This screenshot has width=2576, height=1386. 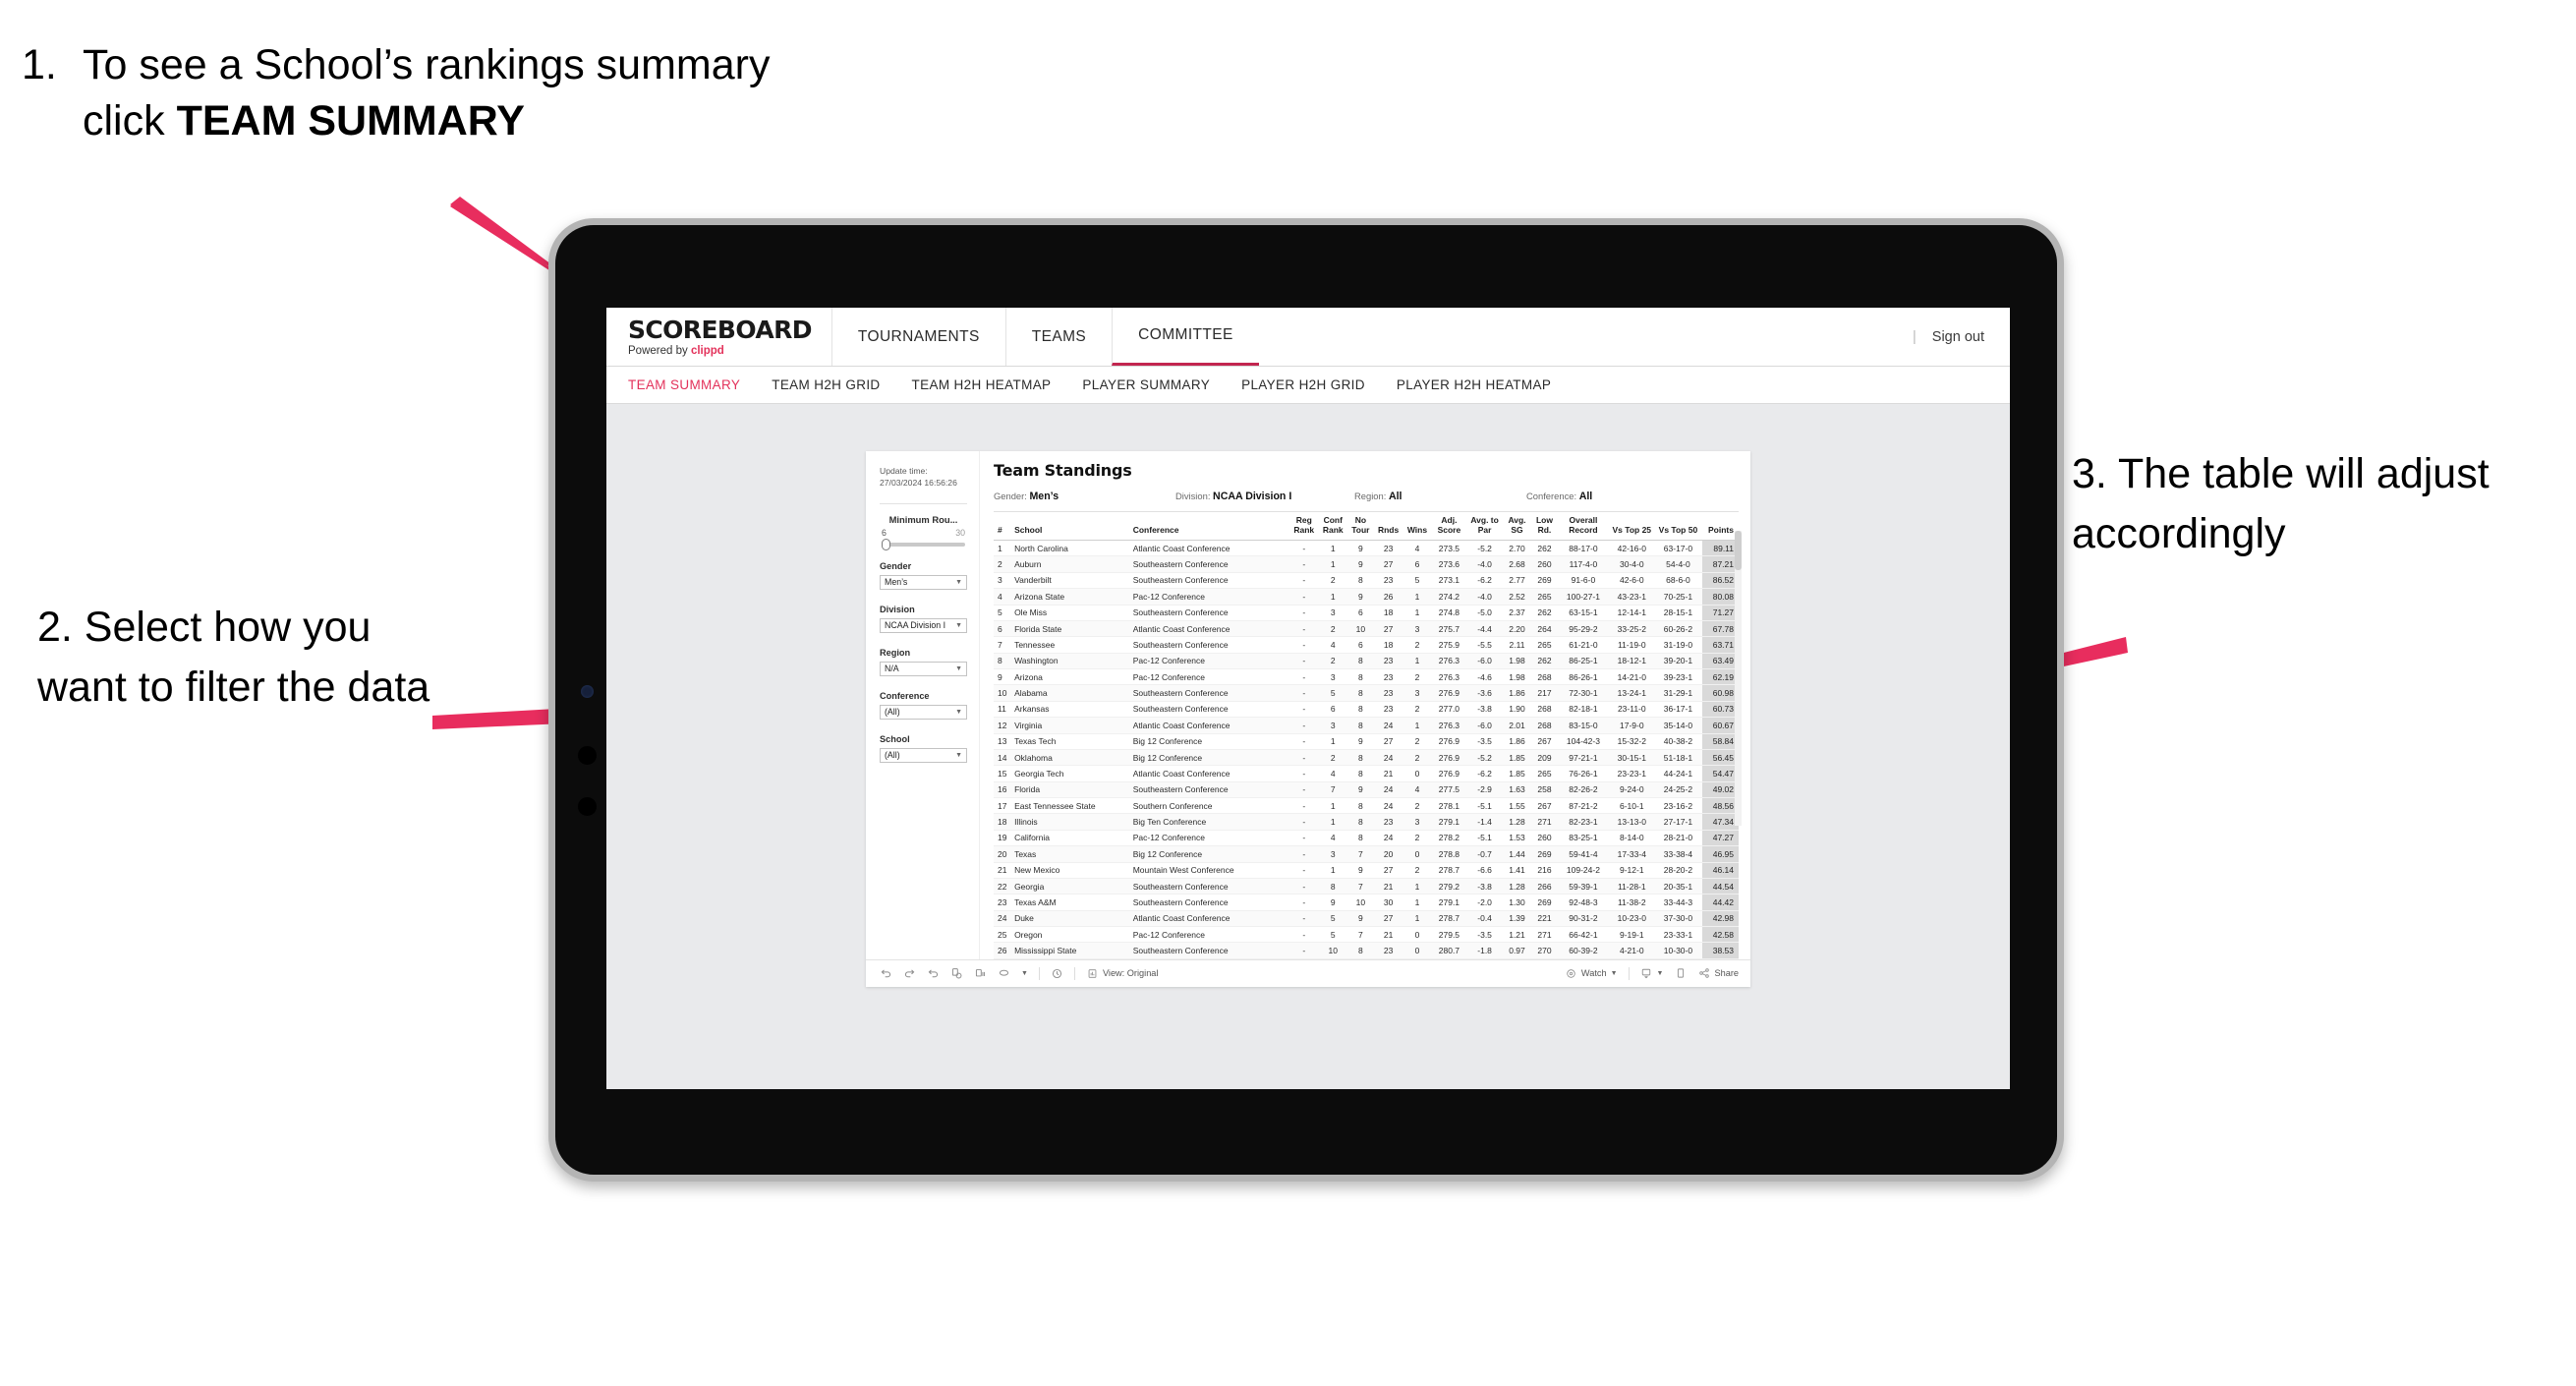 What do you see at coordinates (1209, 527) in the screenshot?
I see `col-conference: Conference` at bounding box center [1209, 527].